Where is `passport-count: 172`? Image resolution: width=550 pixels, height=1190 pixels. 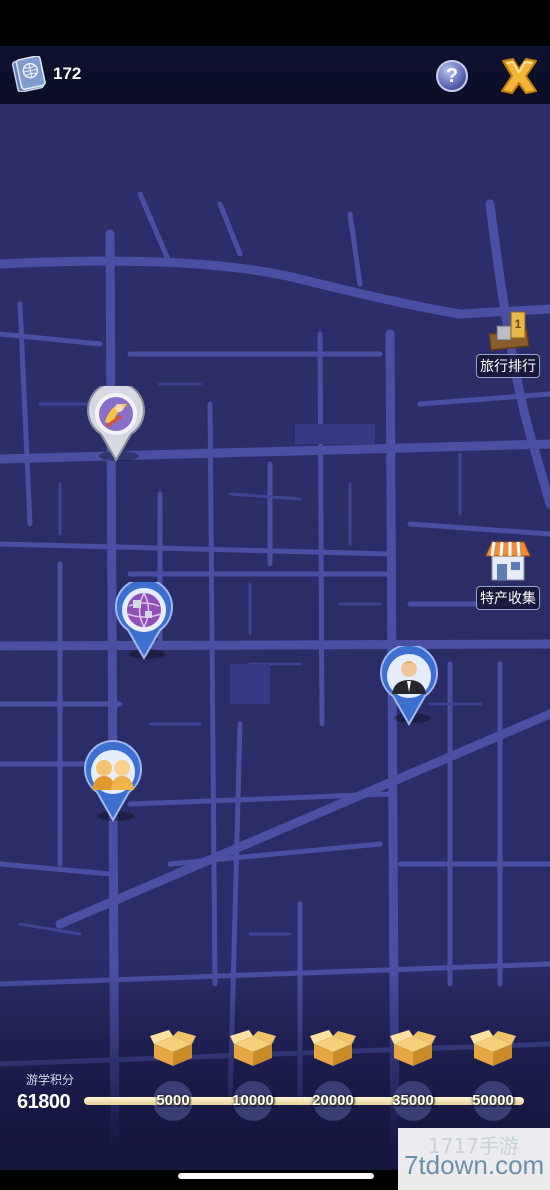
passport-count: 172 is located at coordinates (67, 73).